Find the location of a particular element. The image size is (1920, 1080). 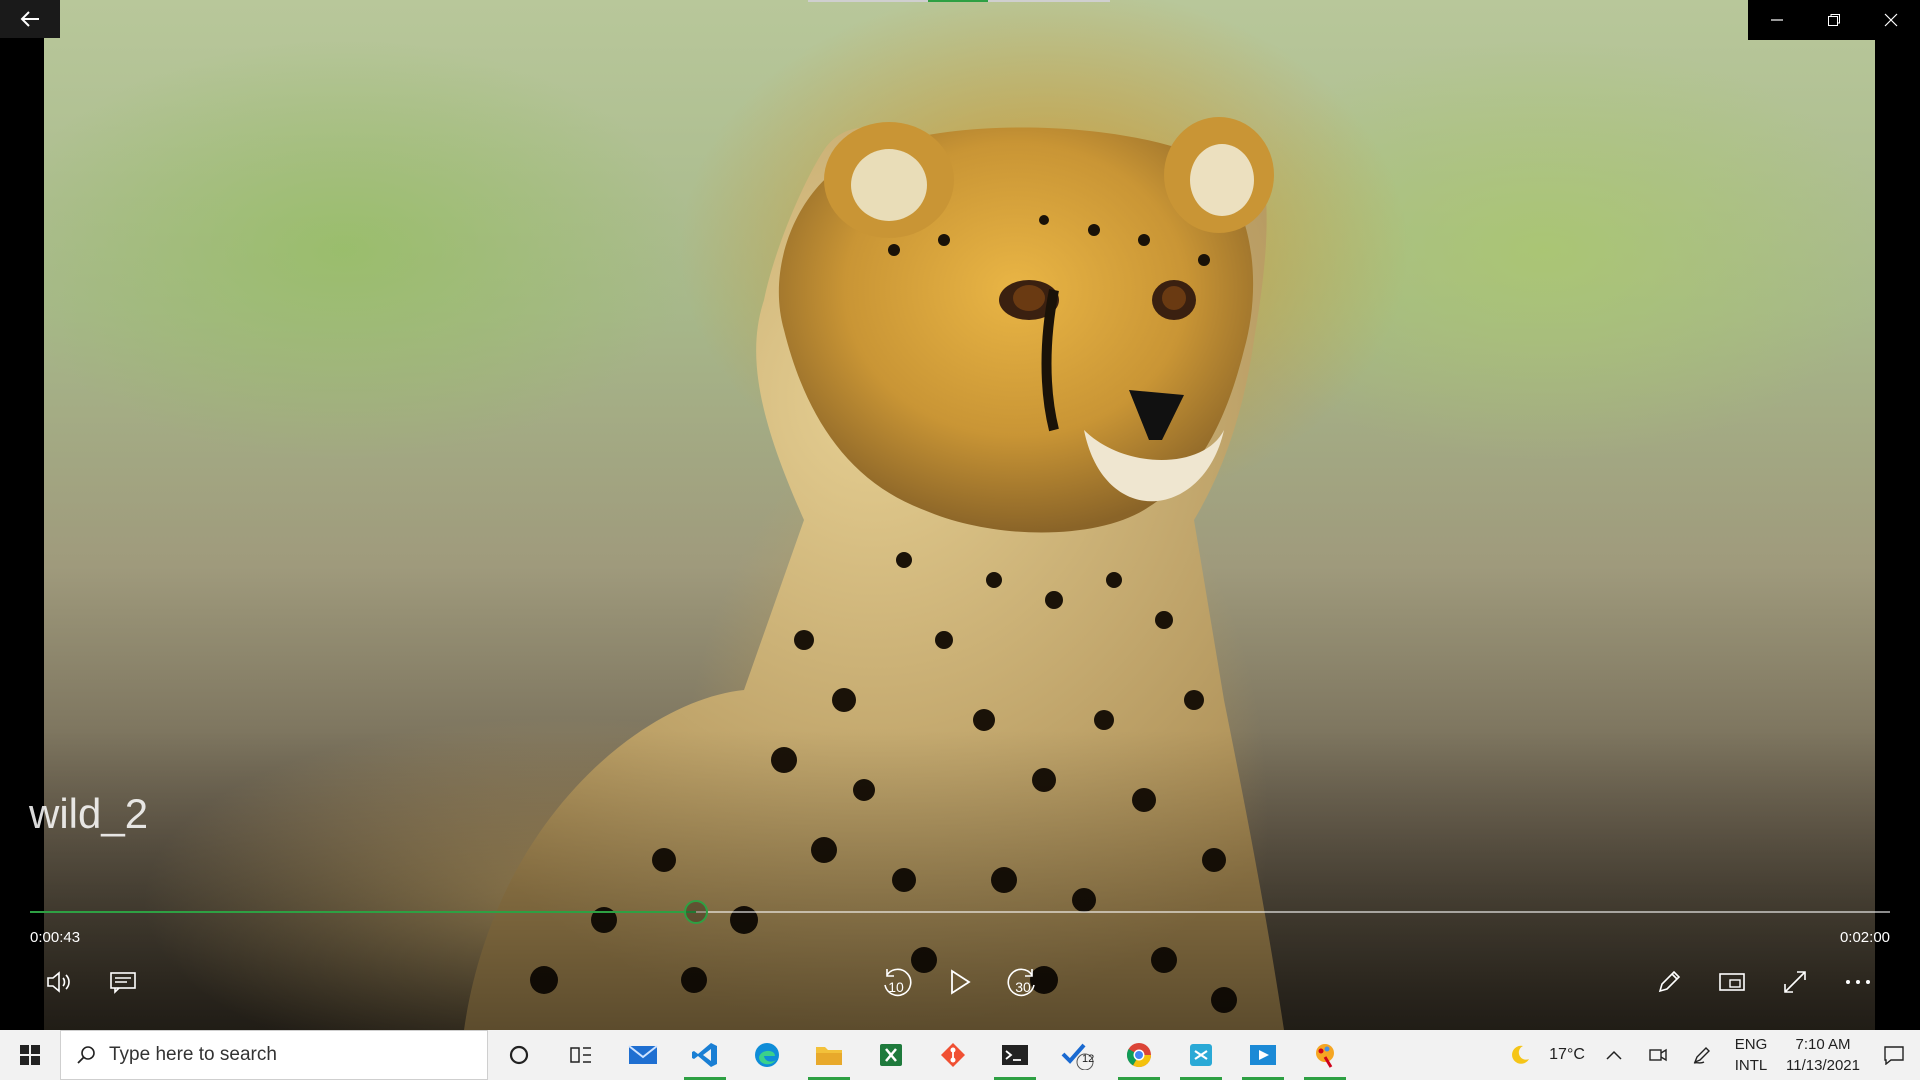

windows-icon is located at coordinates (30, 1055).